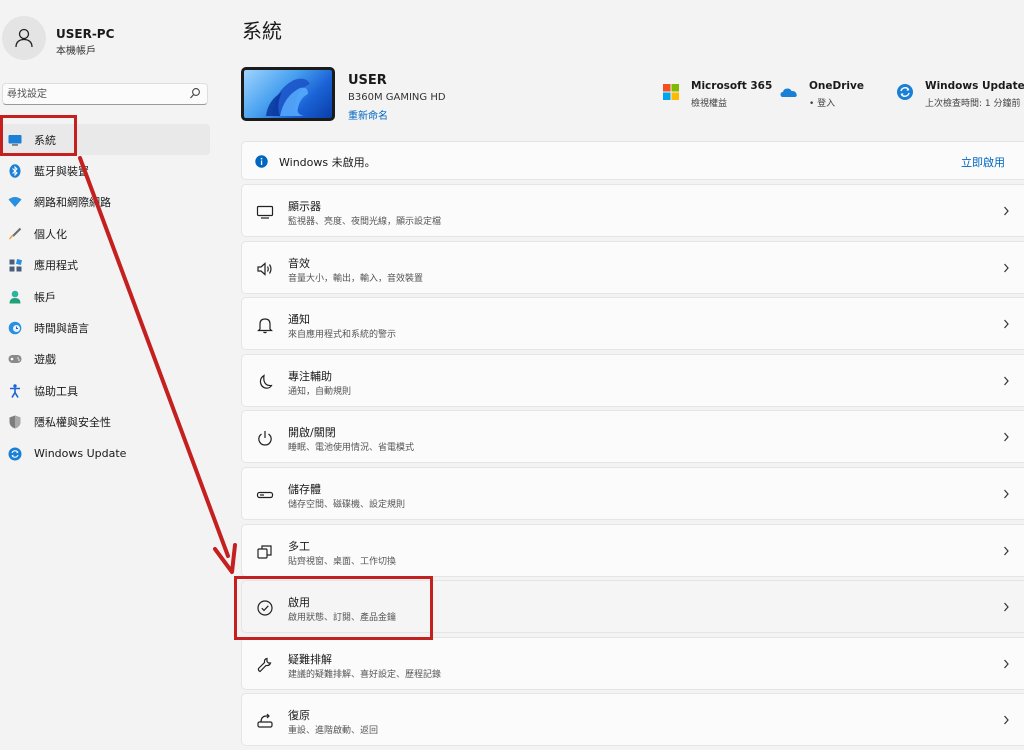  I want to click on sidebar-item-privacy: 隱私權與安全性, so click(105, 422).